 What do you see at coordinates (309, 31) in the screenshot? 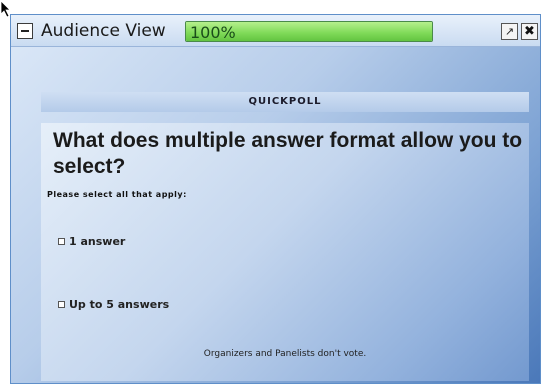
I see `progress-bar: 100%` at bounding box center [309, 31].